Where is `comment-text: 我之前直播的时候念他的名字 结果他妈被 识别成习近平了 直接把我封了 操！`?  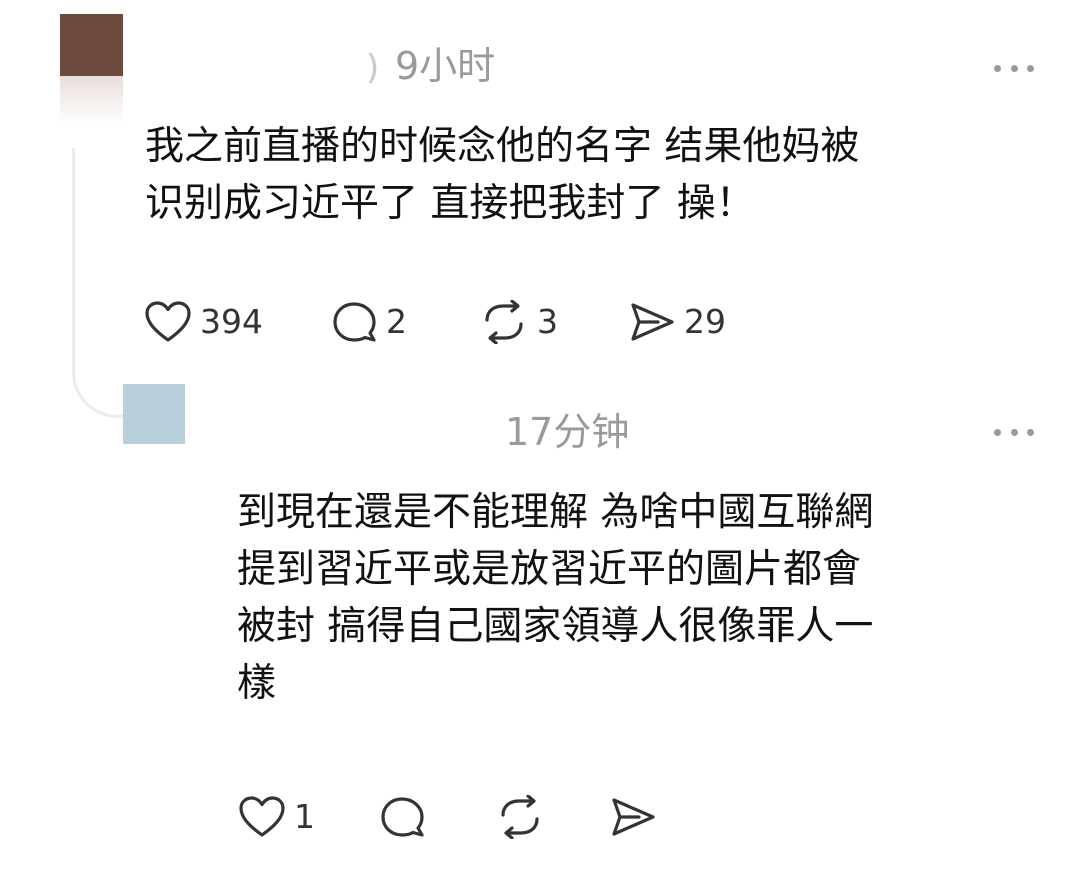 comment-text: 我之前直播的时候念他的名字 结果他妈被 识别成习近平了 直接把我封了 操！ is located at coordinates (595, 175).